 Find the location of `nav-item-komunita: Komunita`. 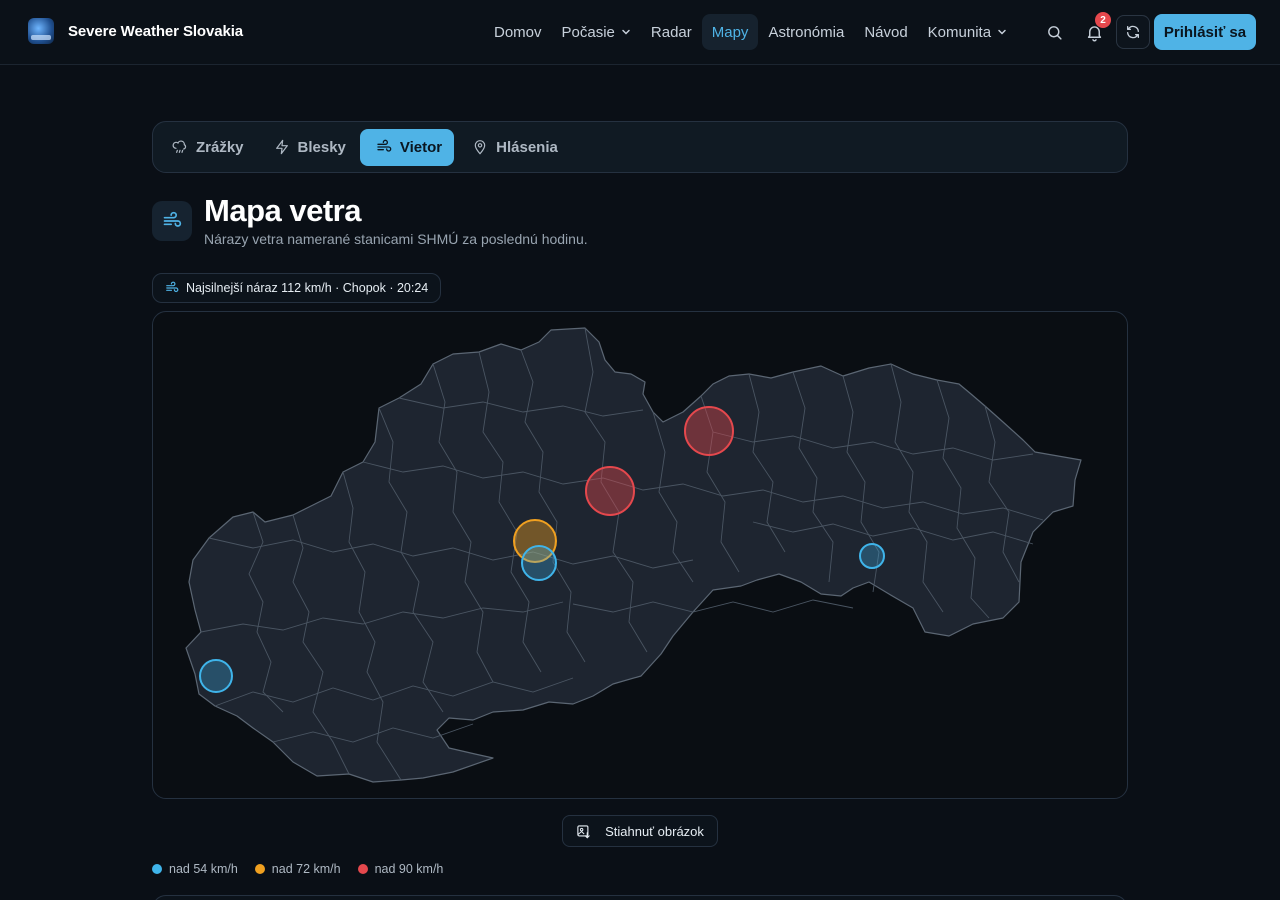

nav-item-komunita: Komunita is located at coordinates (967, 32).